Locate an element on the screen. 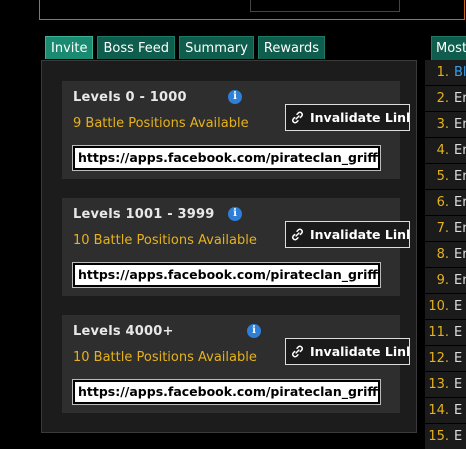 The width and height of the screenshot is (466, 449). rank-number: 10. is located at coordinates (438, 306).